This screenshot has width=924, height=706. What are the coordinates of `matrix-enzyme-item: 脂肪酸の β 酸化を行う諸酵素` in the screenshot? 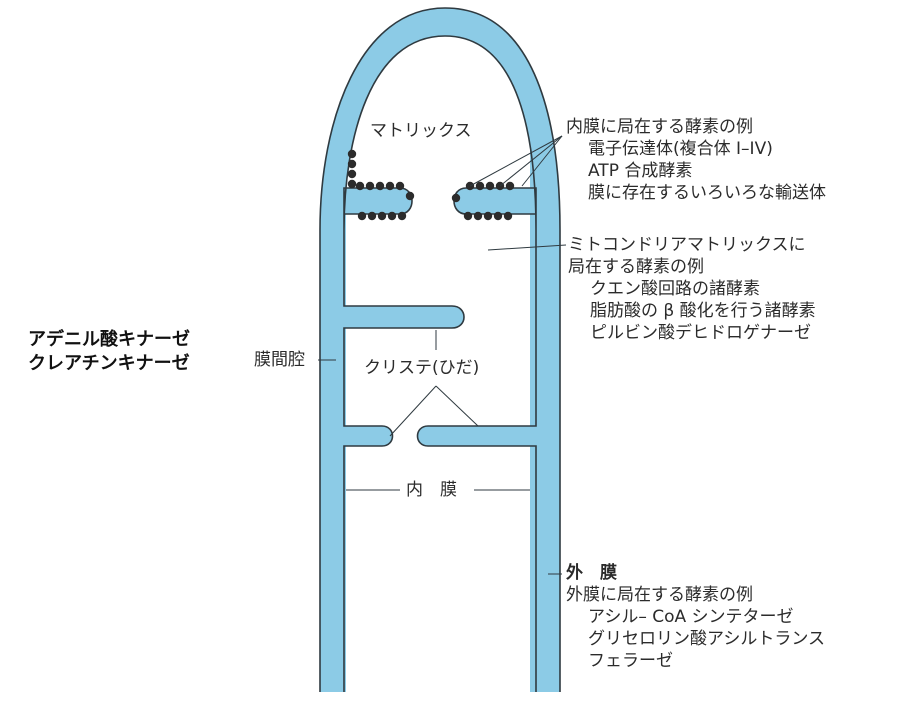 It's located at (703, 311).